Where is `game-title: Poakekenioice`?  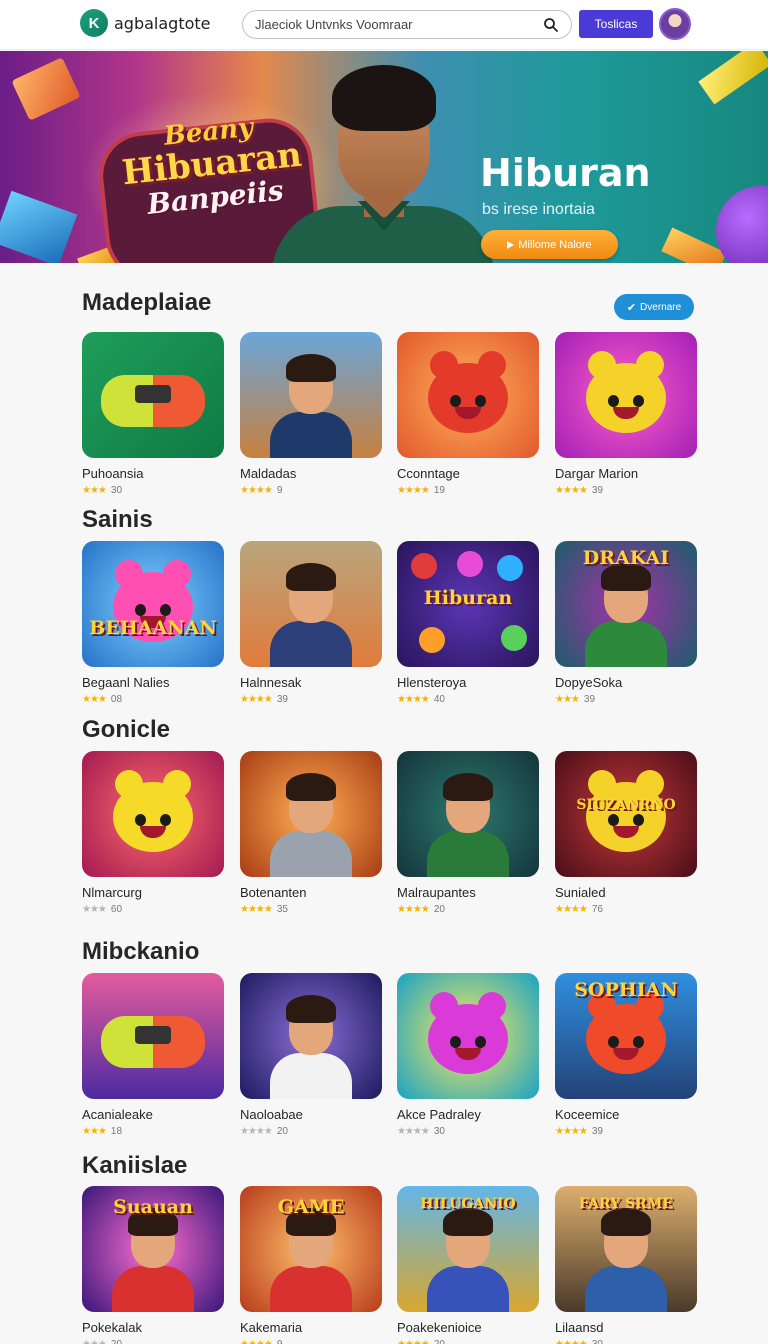
game-title: Poakekenioice is located at coordinates (468, 1327).